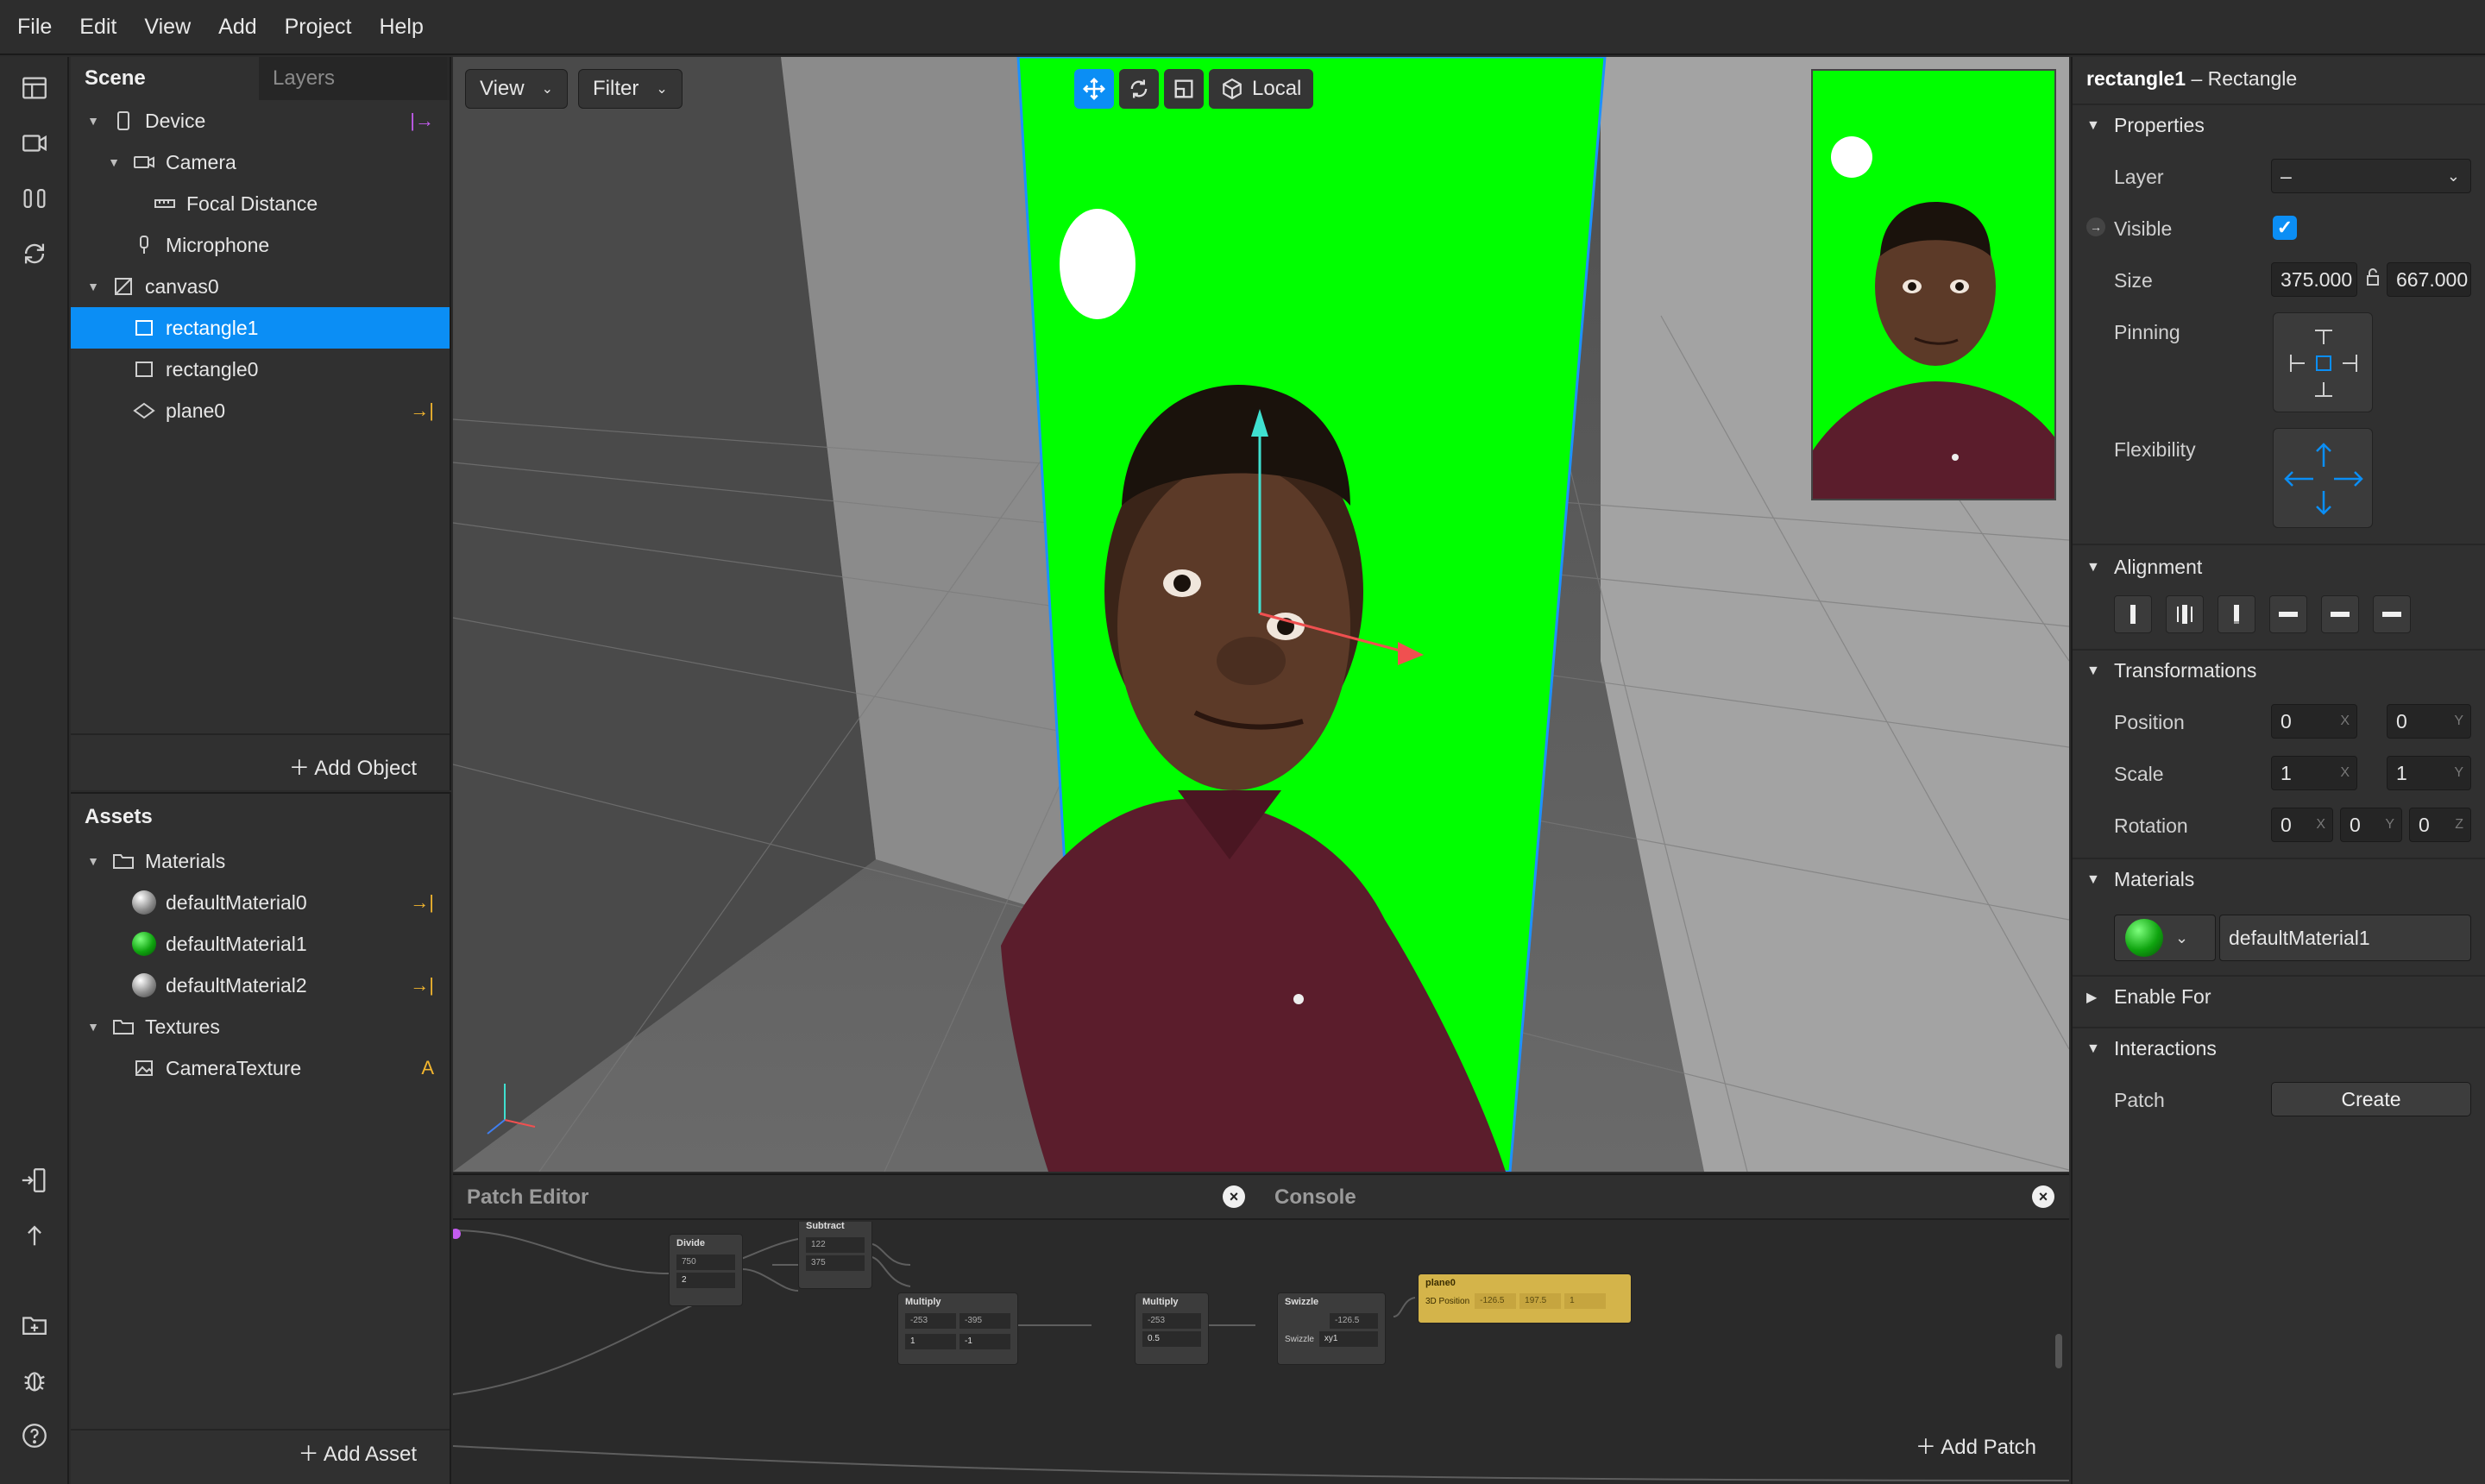 Image resolution: width=2485 pixels, height=1484 pixels. Describe the element at coordinates (260, 162) in the screenshot. I see `tree-item-camera: ▼ Camera` at that location.